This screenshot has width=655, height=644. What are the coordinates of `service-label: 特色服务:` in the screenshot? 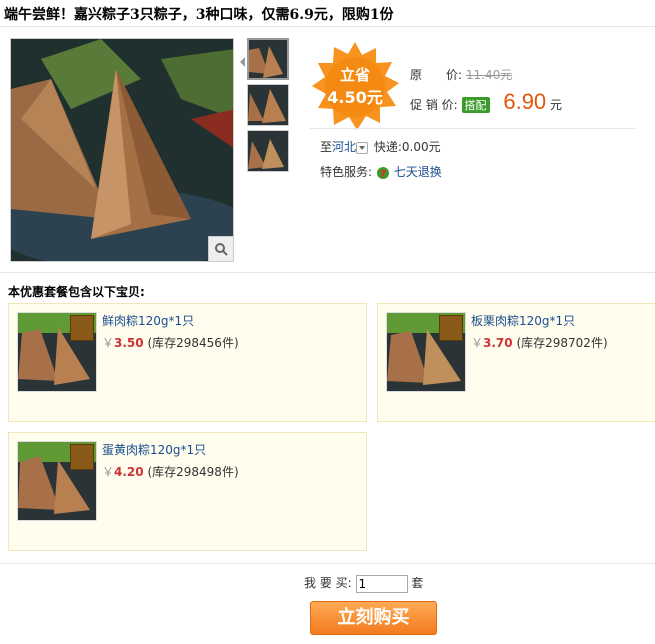 It's located at (346, 172).